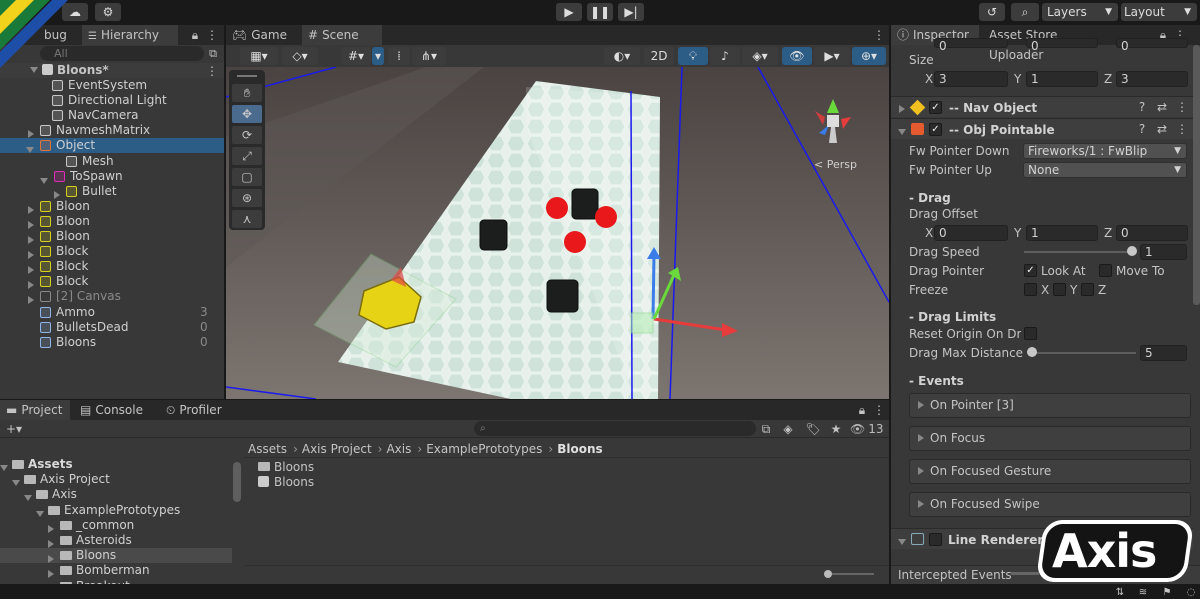 The height and width of the screenshot is (599, 1200). What do you see at coordinates (112, 312) in the screenshot?
I see `hierarchy-row: Ammo 3` at bounding box center [112, 312].